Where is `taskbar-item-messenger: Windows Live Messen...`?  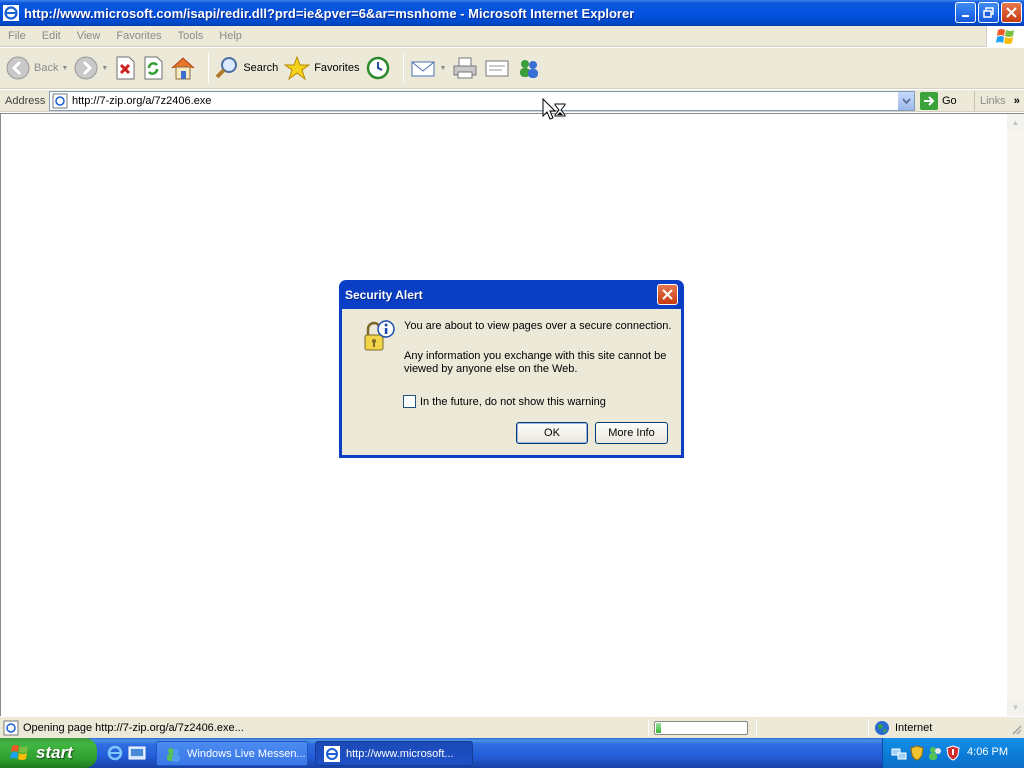 taskbar-item-messenger: Windows Live Messen... is located at coordinates (232, 753).